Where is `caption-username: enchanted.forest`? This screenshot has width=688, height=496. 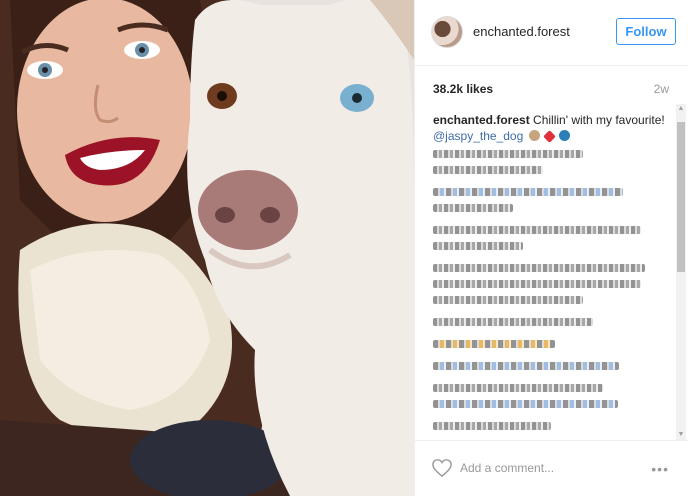 caption-username: enchanted.forest is located at coordinates (481, 120).